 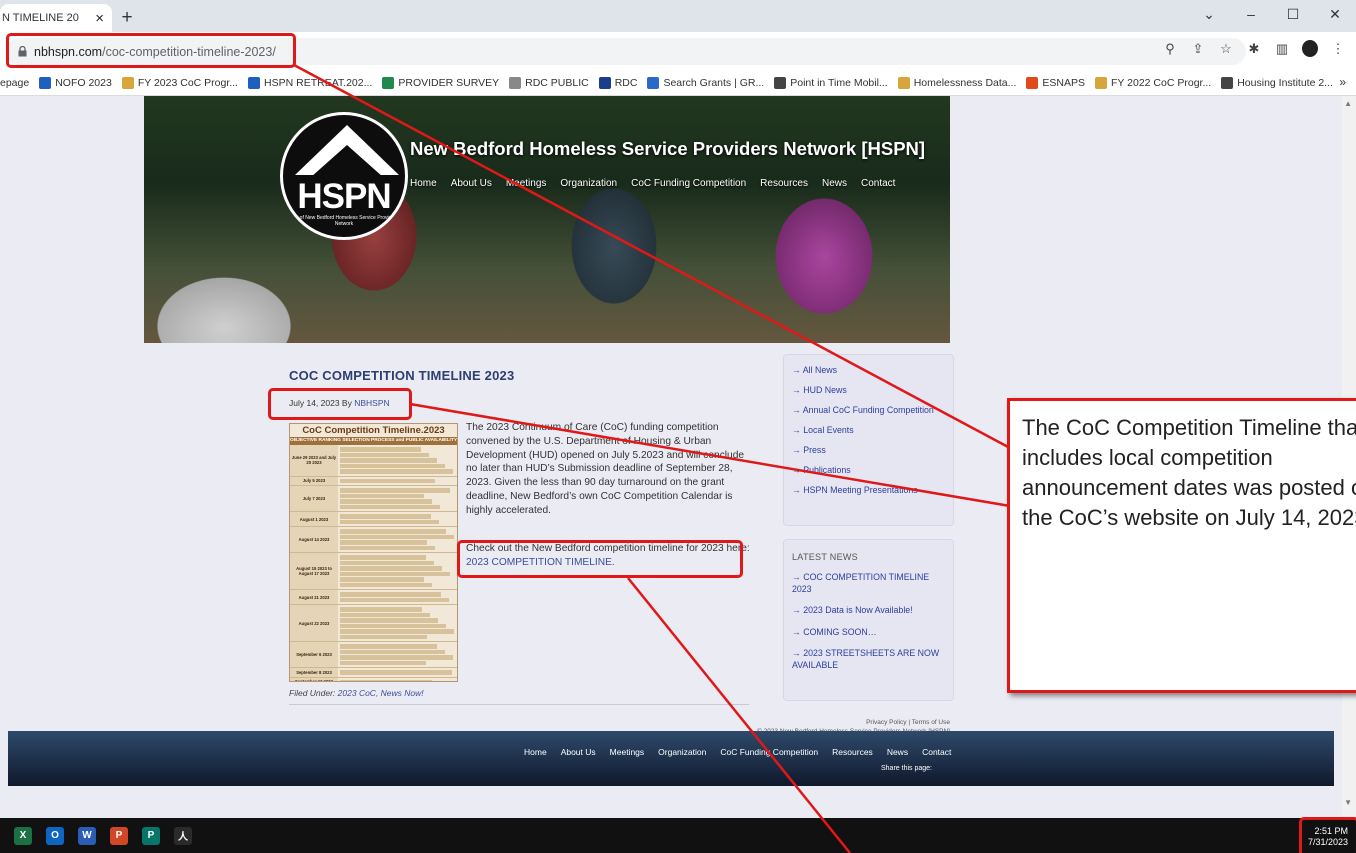 I want to click on new-tab-button: +, so click(x=127, y=18).